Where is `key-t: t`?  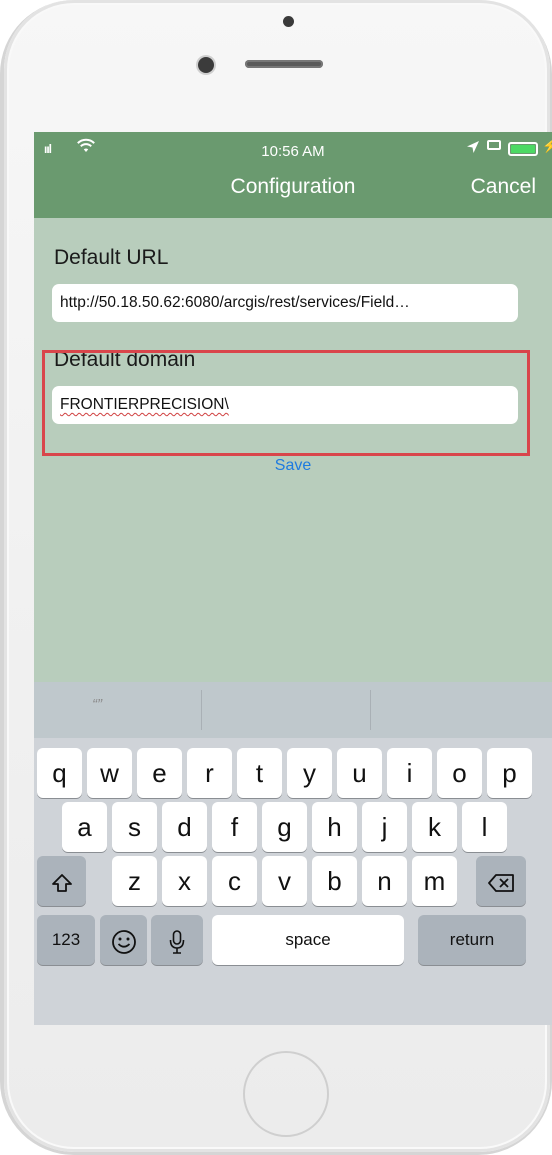 key-t: t is located at coordinates (259, 773).